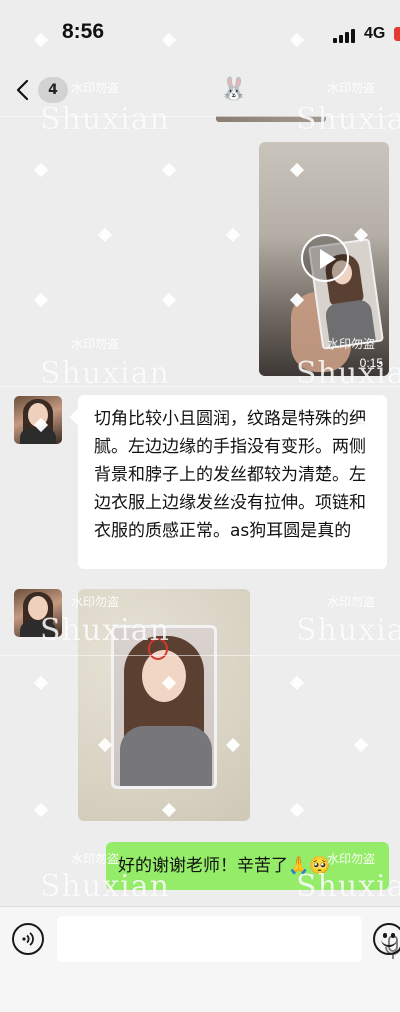 This screenshot has height=1012, width=400. What do you see at coordinates (53, 90) in the screenshot?
I see `unread-count-badge: 4` at bounding box center [53, 90].